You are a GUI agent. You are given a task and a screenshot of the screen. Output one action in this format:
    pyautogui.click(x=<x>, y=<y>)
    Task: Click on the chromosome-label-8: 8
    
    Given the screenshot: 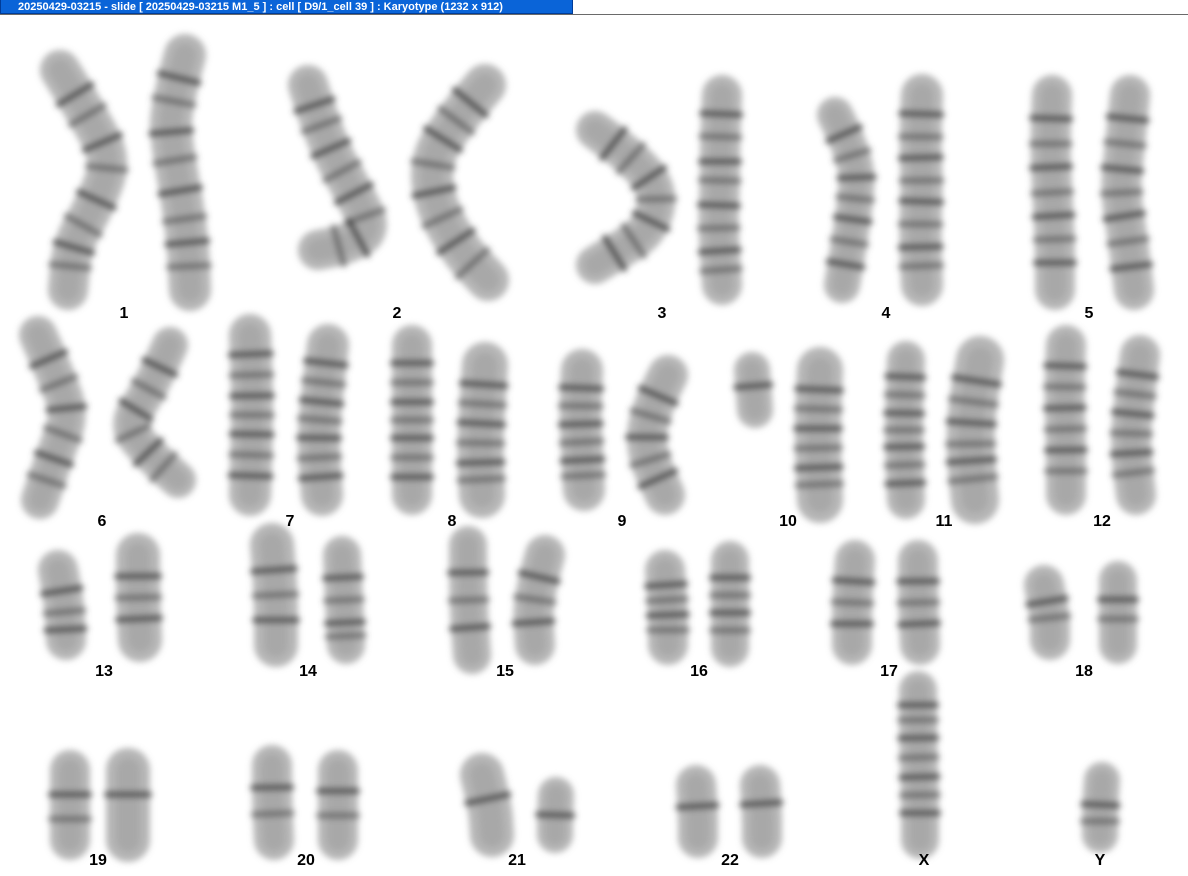 What is the action you would take?
    pyautogui.click(x=452, y=521)
    